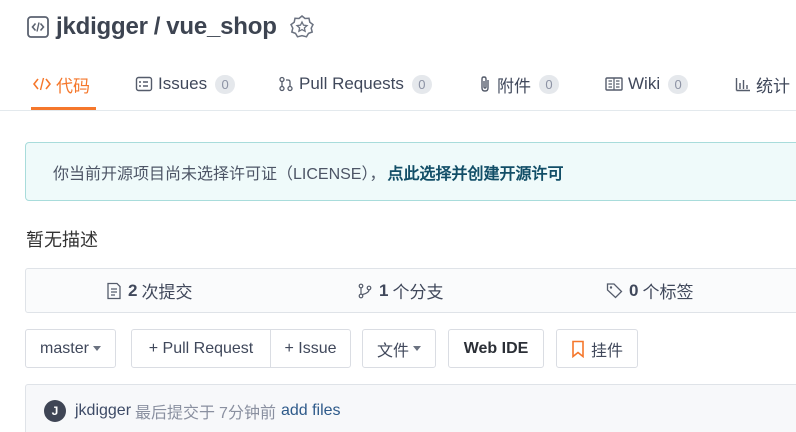  I want to click on repo-header: jkdigger / vue_shop, so click(170, 27).